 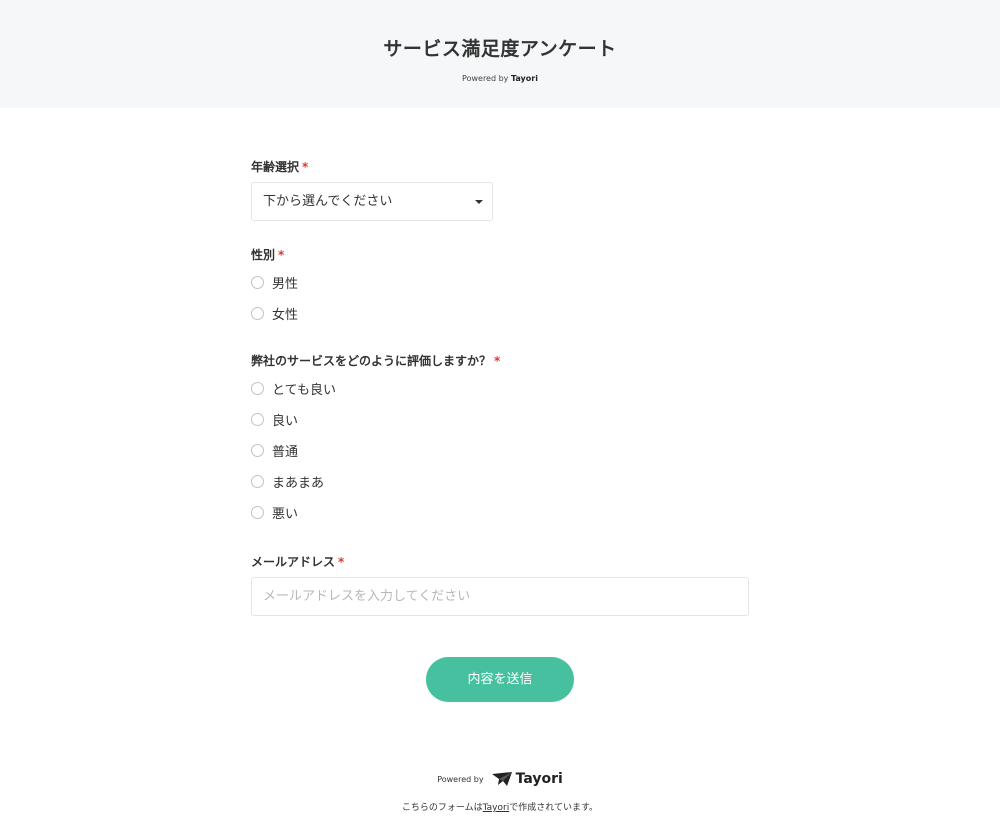 What do you see at coordinates (460, 779) in the screenshot?
I see `footer-powered-label: Powered by` at bounding box center [460, 779].